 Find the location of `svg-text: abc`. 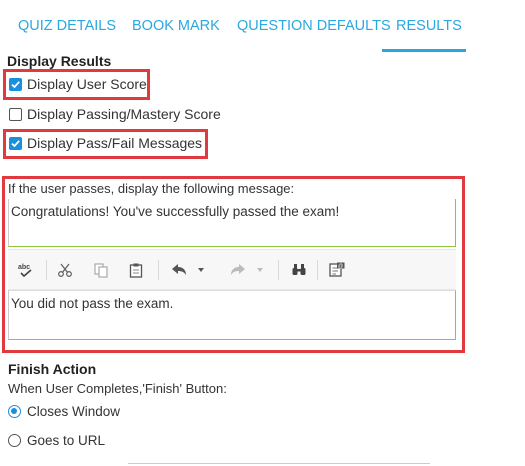

svg-text: abc is located at coordinates (24, 267).